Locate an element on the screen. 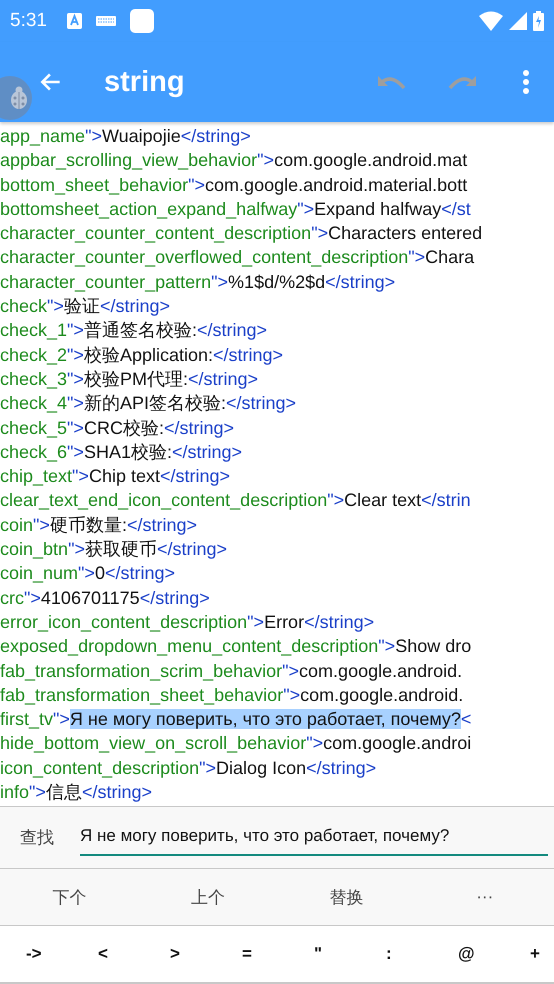 Image resolution: width=554 pixels, height=984 pixels. symbol-key: : is located at coordinates (416, 954).